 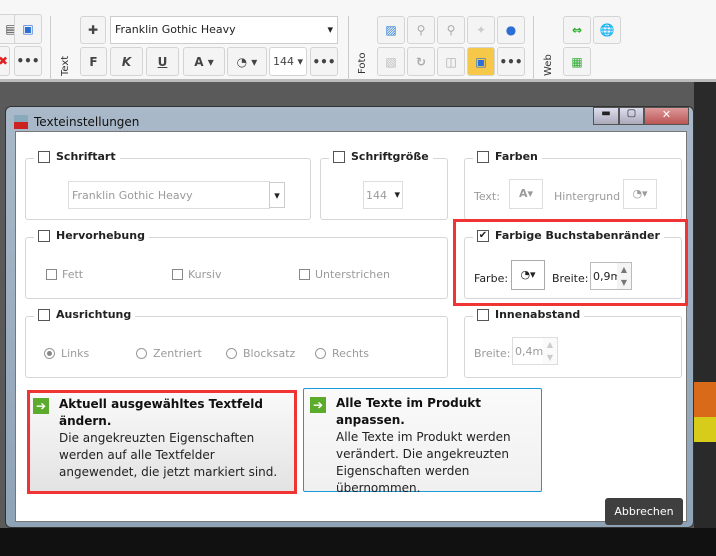 What do you see at coordinates (390, 156) in the screenshot?
I see `schriftgroesse-label: Schriftgröße` at bounding box center [390, 156].